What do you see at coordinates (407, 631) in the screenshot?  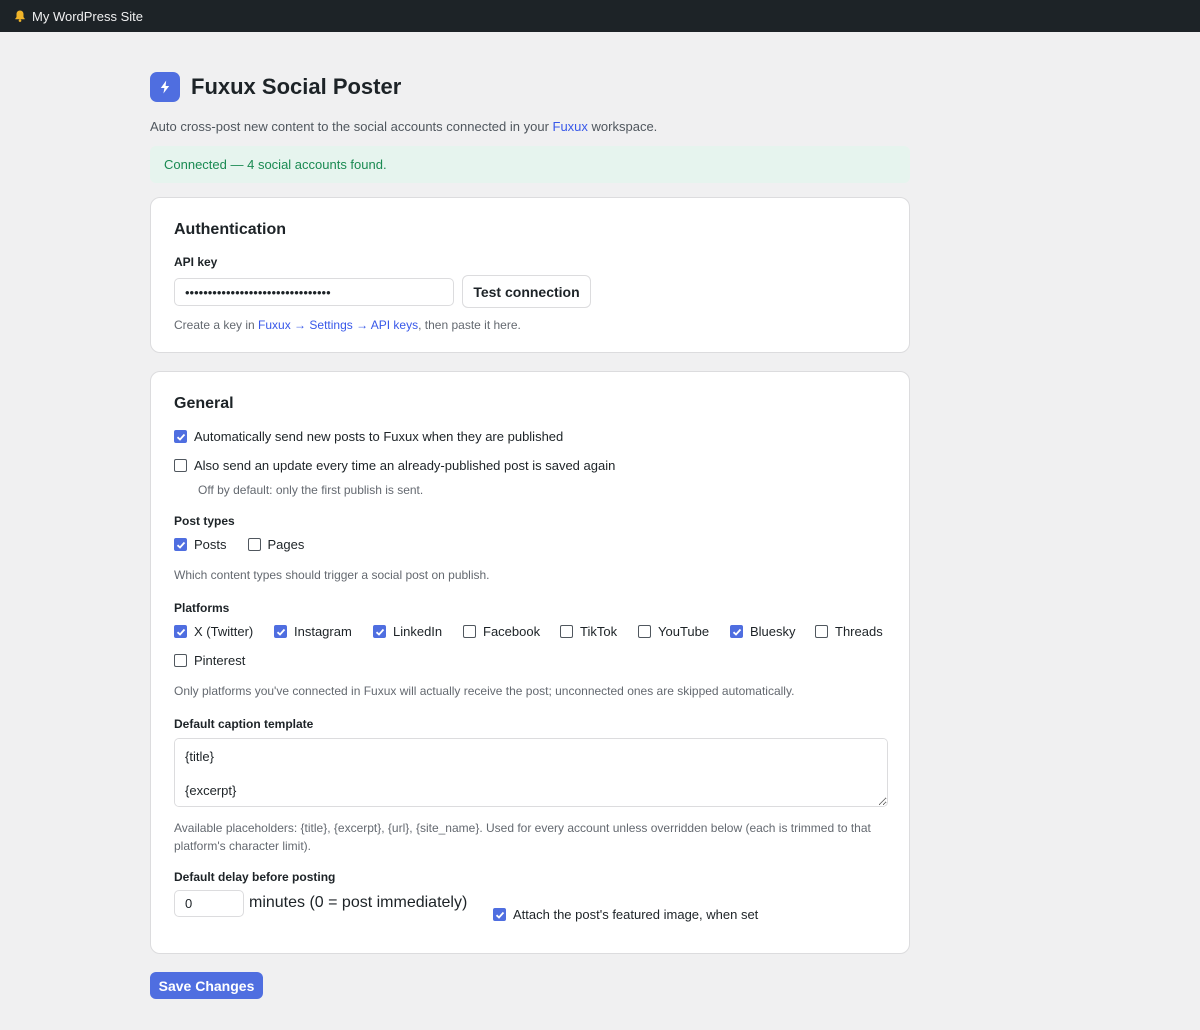 I see `platform-linkedin-checkbox: LinkedIn` at bounding box center [407, 631].